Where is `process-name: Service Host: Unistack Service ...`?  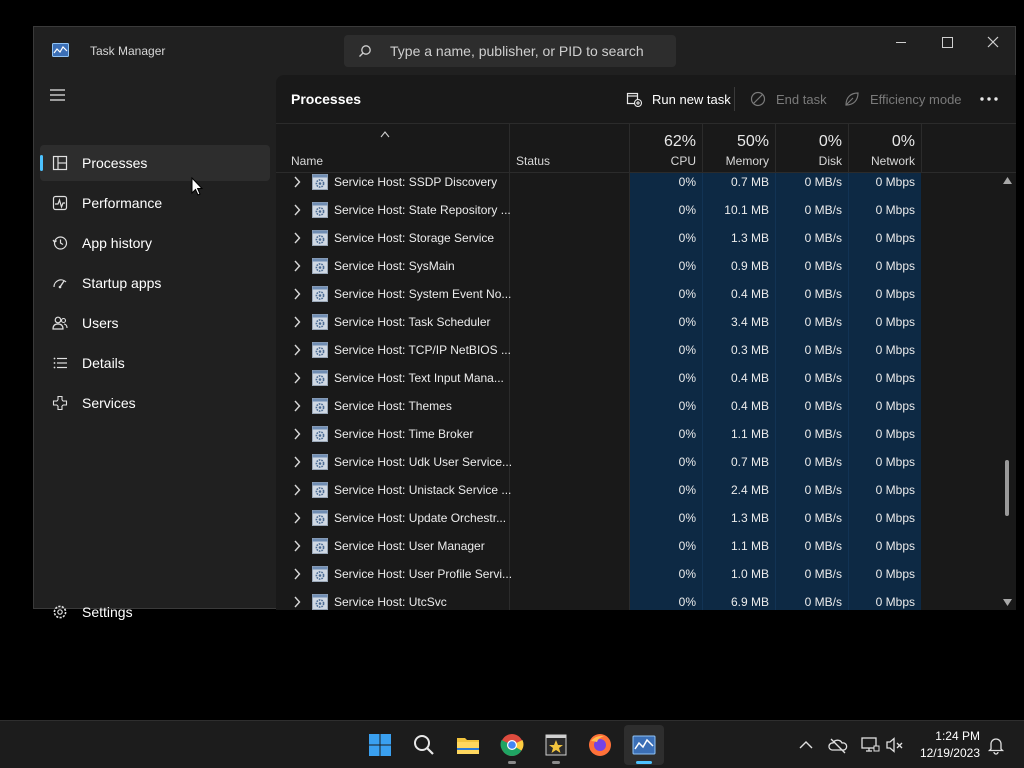
process-name: Service Host: Unistack Service ... is located at coordinates (423, 490).